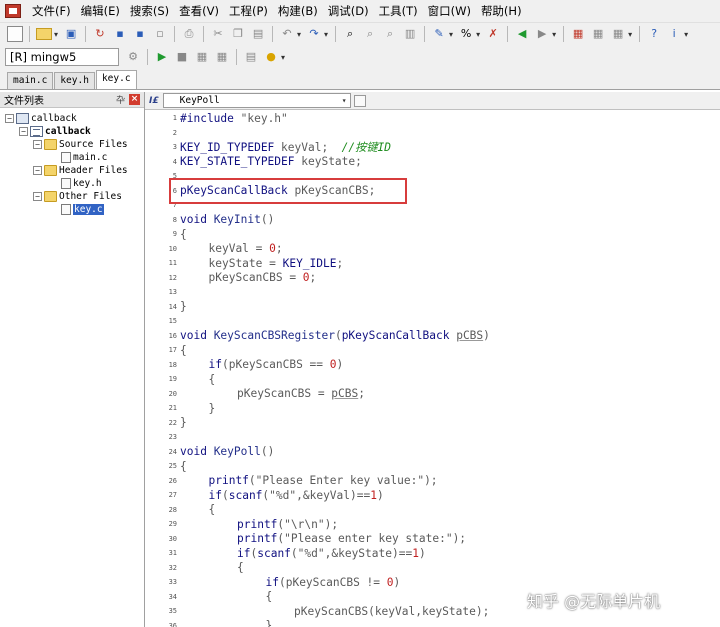 The height and width of the screenshot is (627, 720). I want to click on insert-code-icon: ▦, so click(598, 34).